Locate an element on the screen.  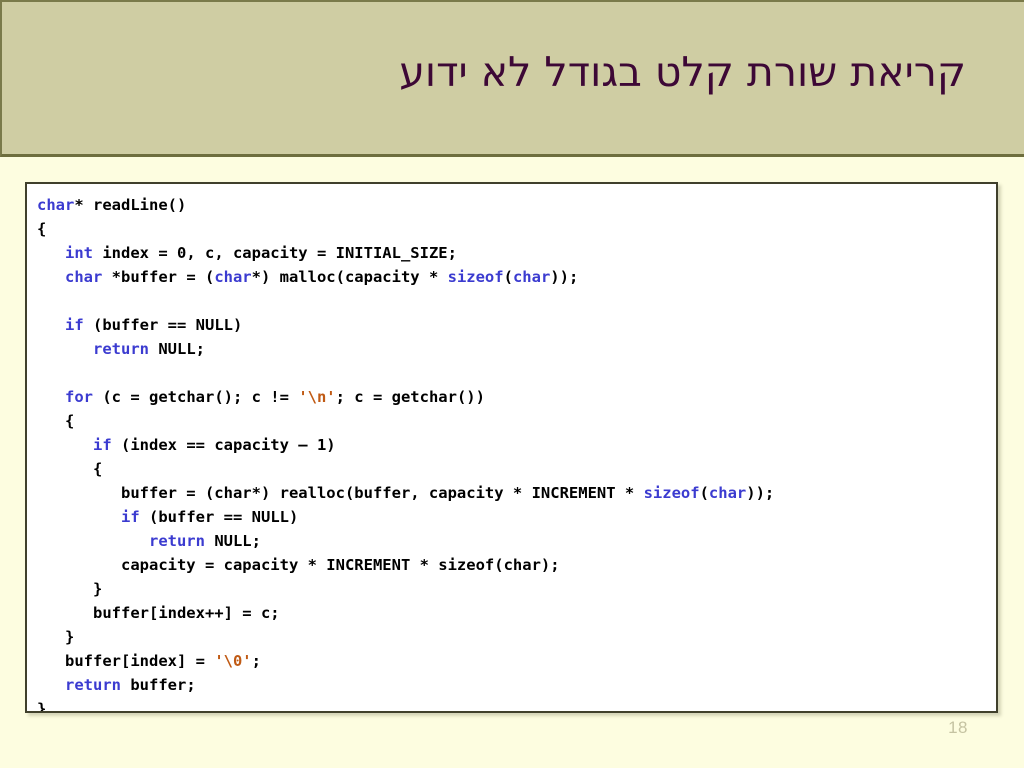
code-line: buffer[index] = '\0'; is located at coordinates (516, 661).